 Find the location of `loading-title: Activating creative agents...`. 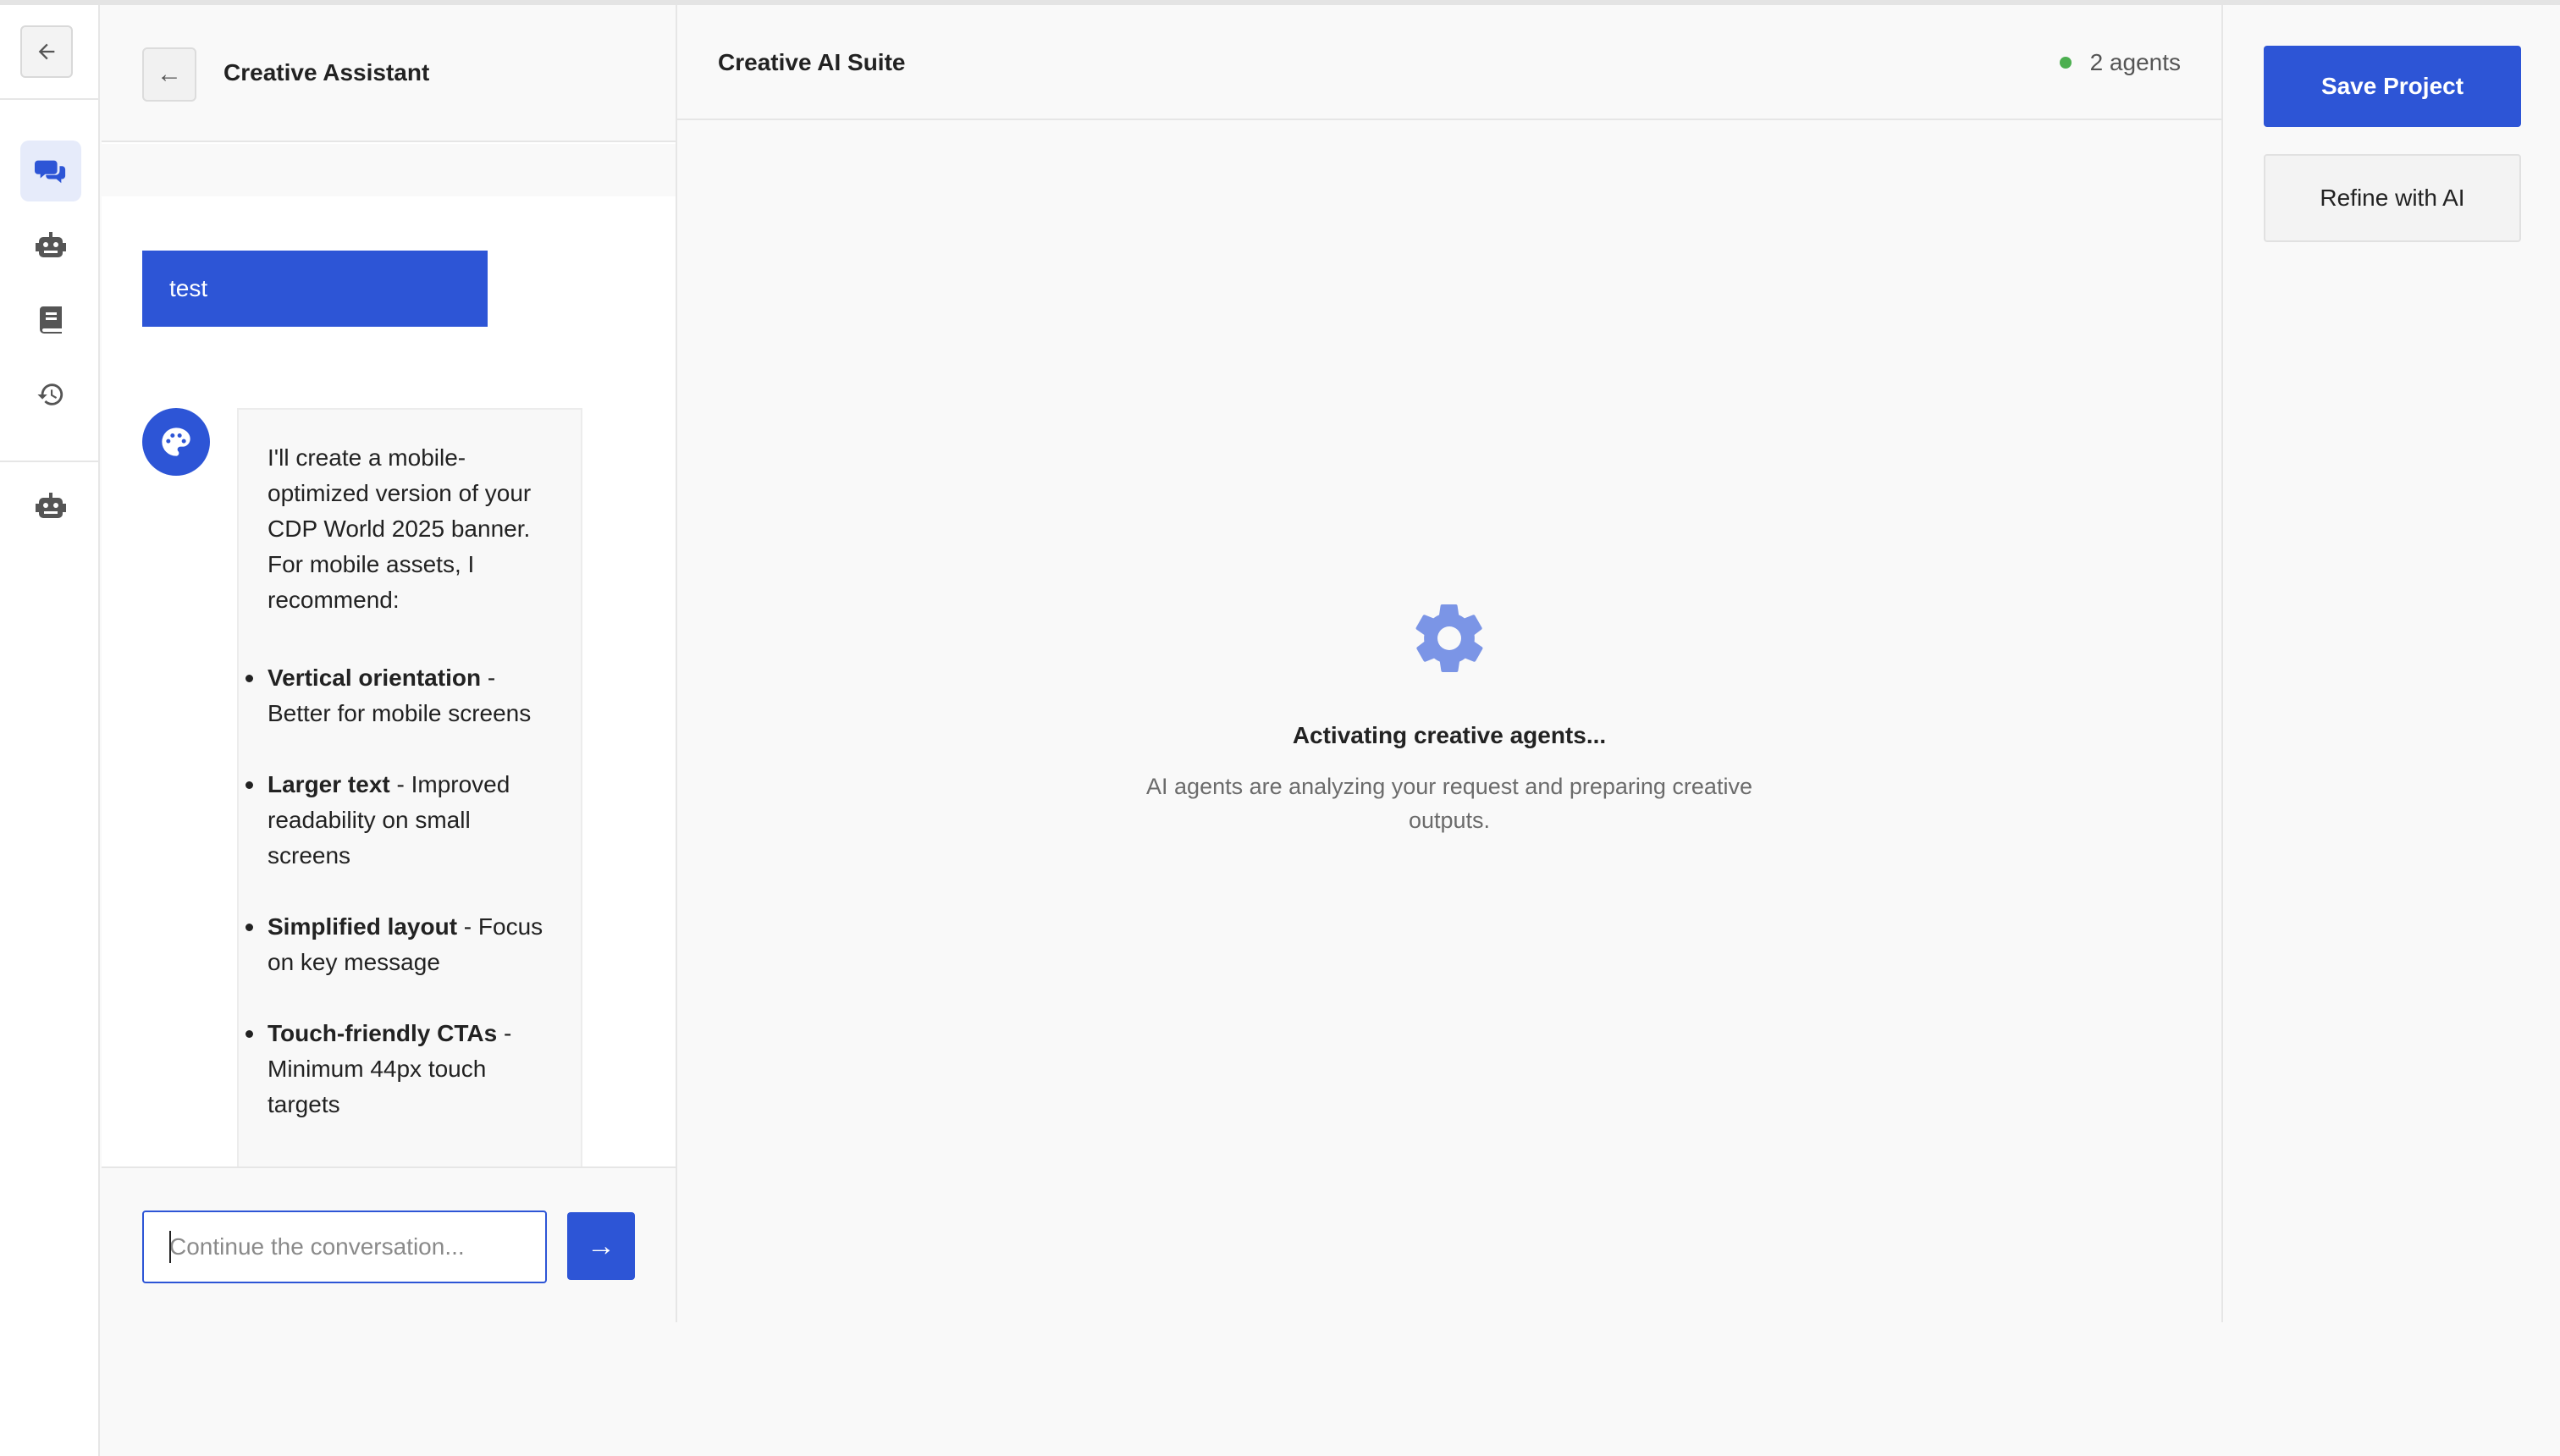

loading-title: Activating creative agents... is located at coordinates (1449, 735).